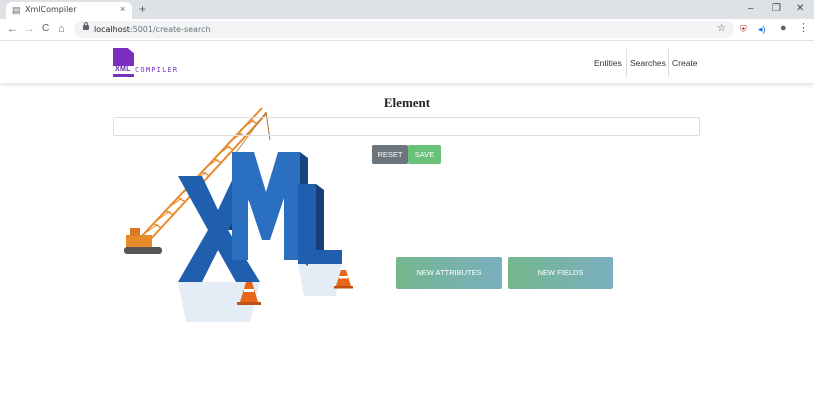 The width and height of the screenshot is (814, 409). What do you see at coordinates (260, 237) in the screenshot?
I see `xml-letters-graphic` at bounding box center [260, 237].